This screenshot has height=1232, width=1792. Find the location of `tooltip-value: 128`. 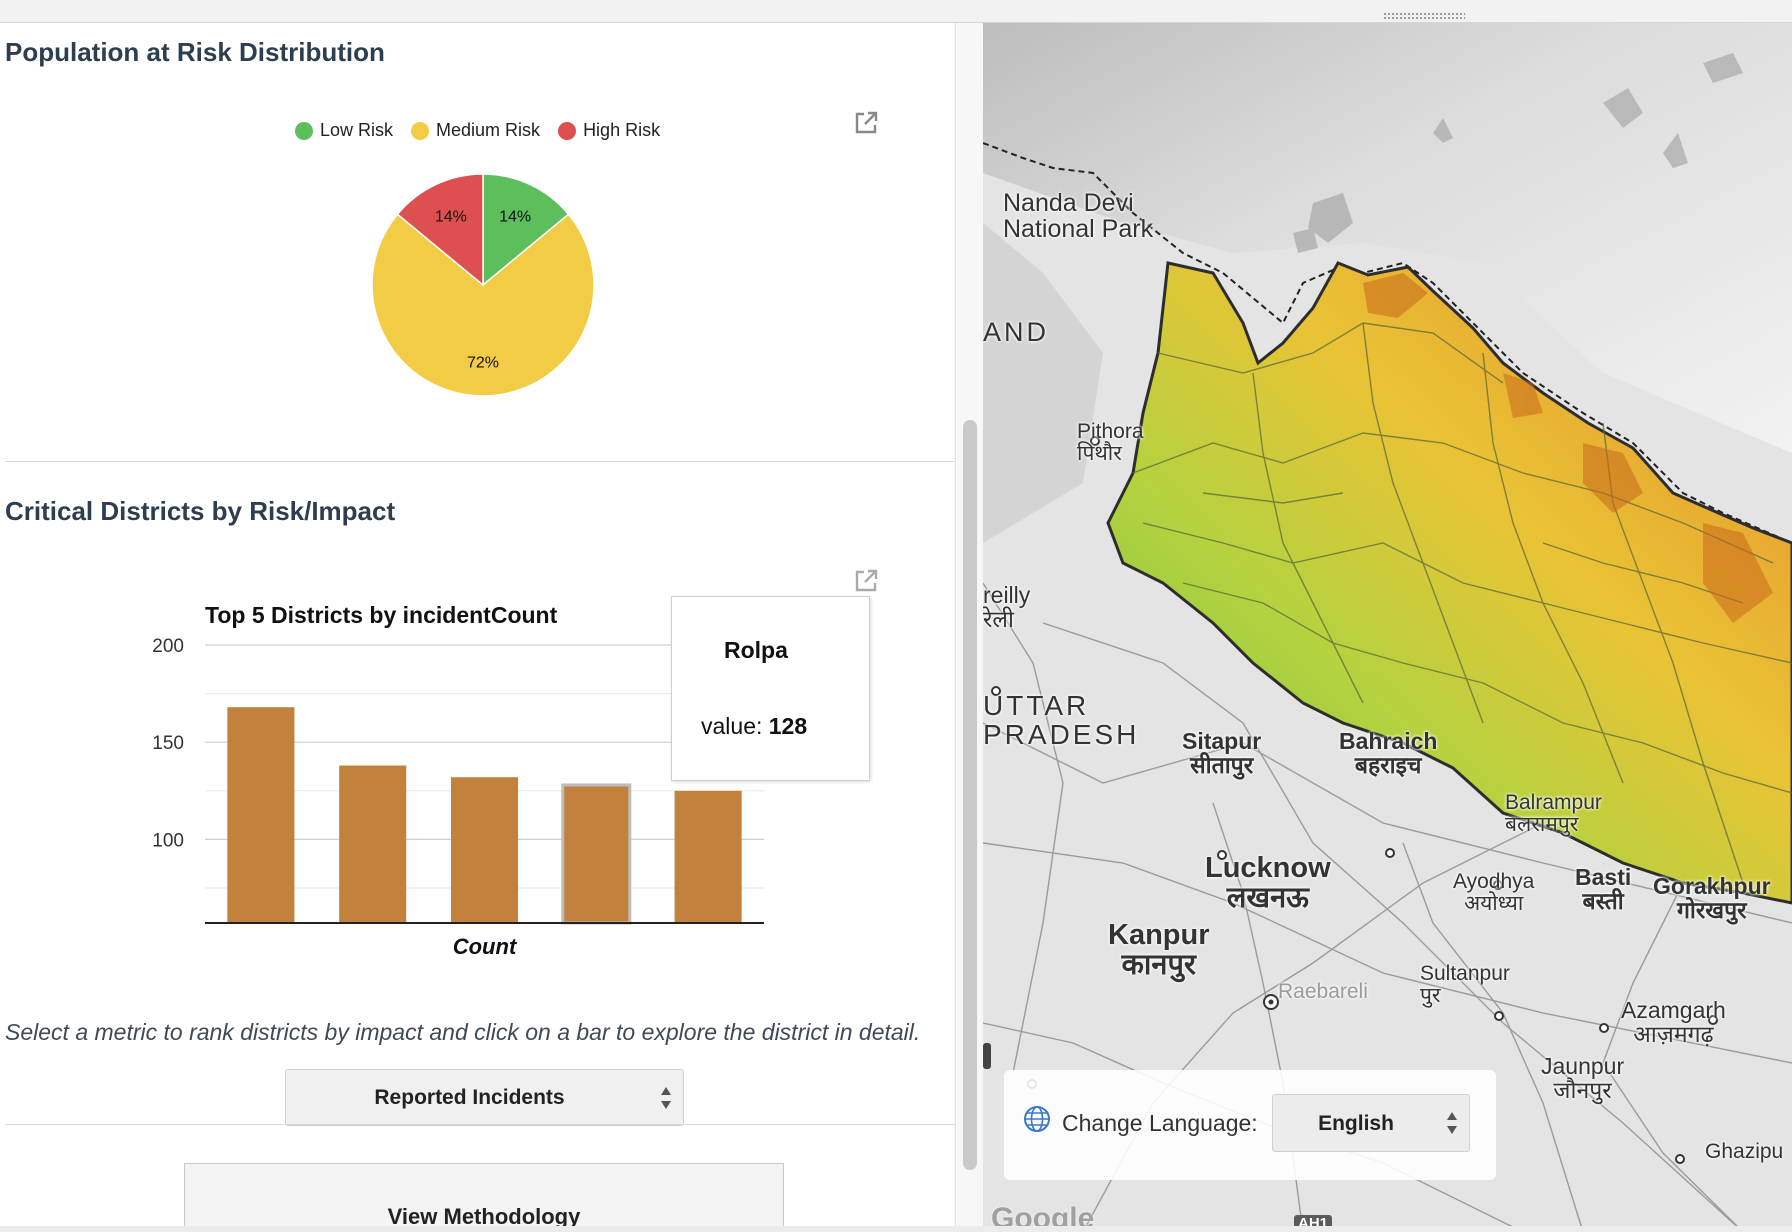

tooltip-value: 128 is located at coordinates (788, 726).